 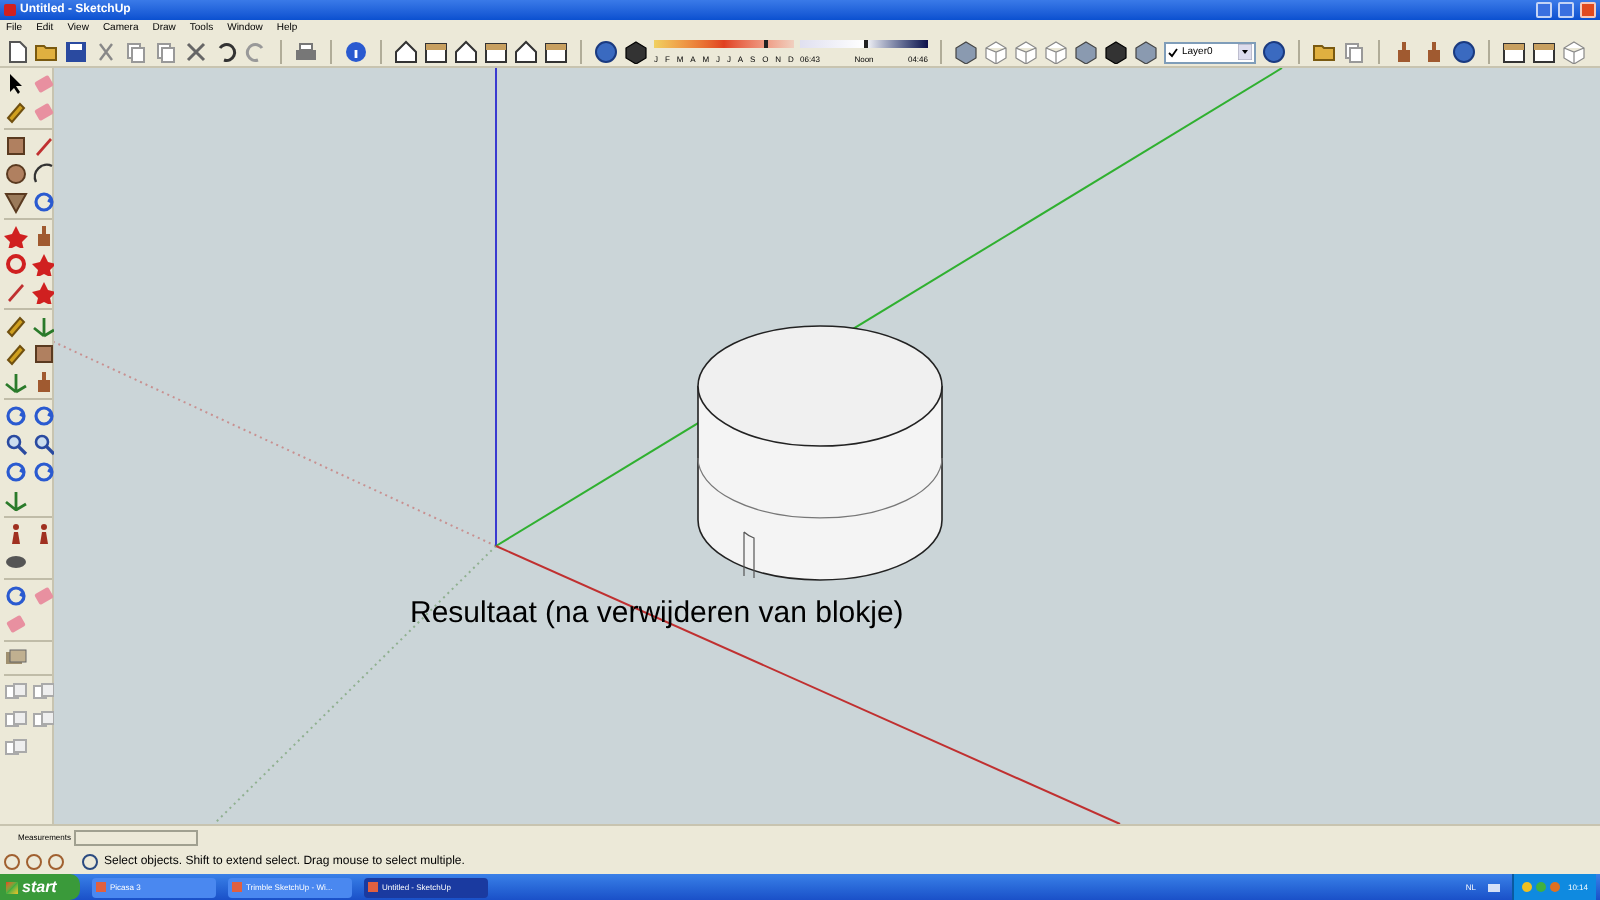 I want to click on start-button: start, so click(x=40, y=887).